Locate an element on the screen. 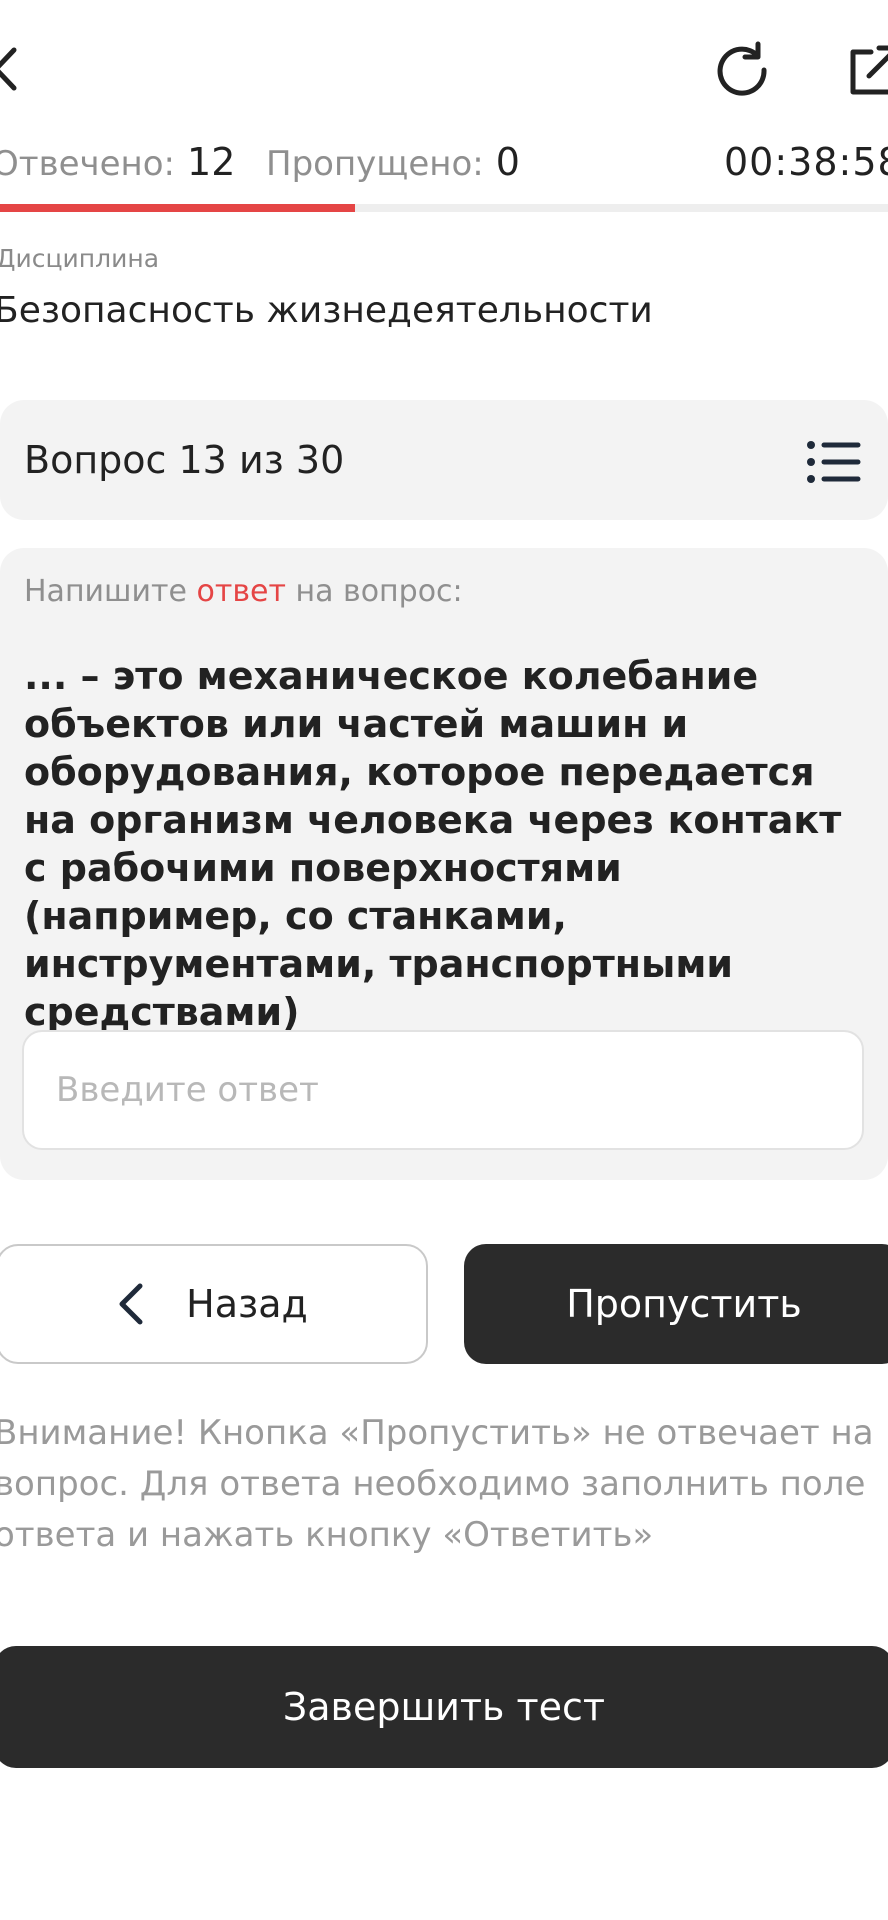 This screenshot has width=888, height=1920. answered-stat: Отвечено: 12 is located at coordinates (117, 163).